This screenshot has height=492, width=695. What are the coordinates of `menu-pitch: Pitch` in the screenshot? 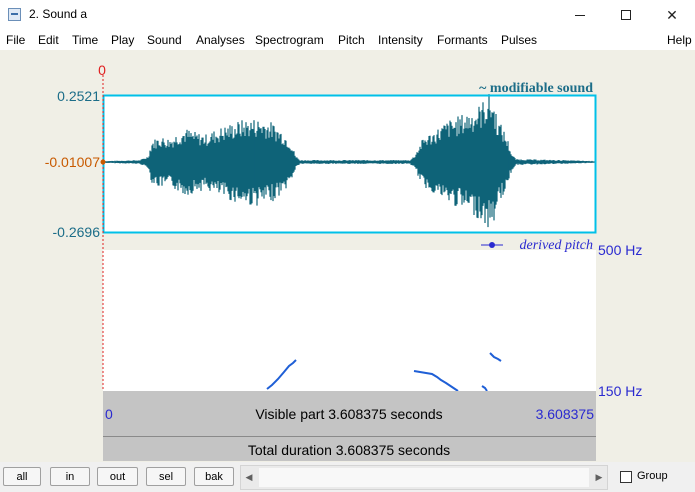 It's located at (351, 40).